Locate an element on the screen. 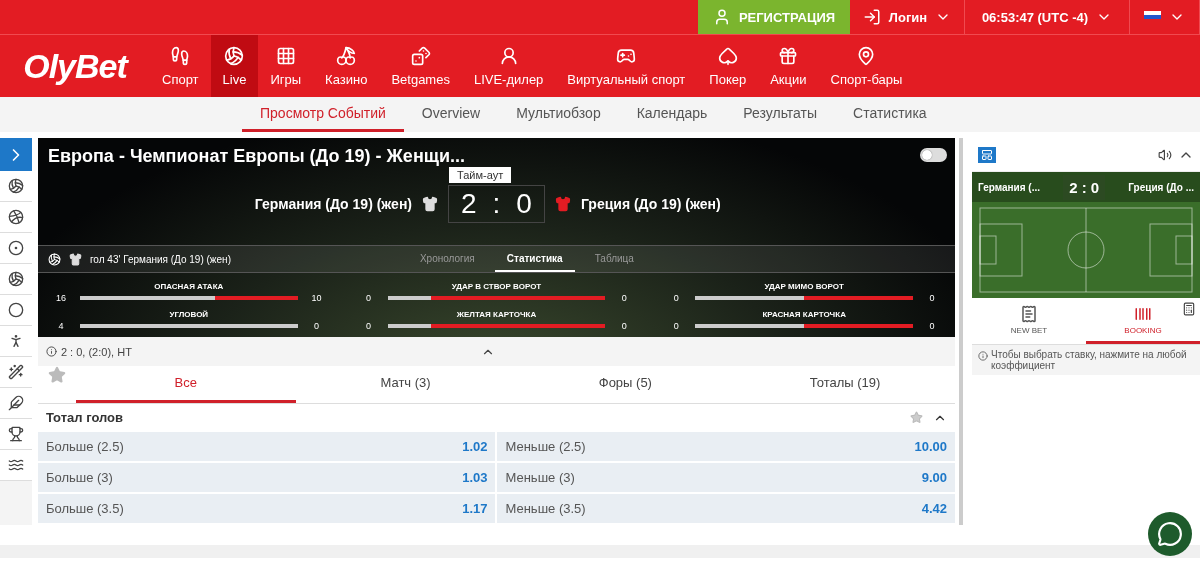 This screenshot has width=1200, height=564. nav-item: Спорт is located at coordinates (180, 66).